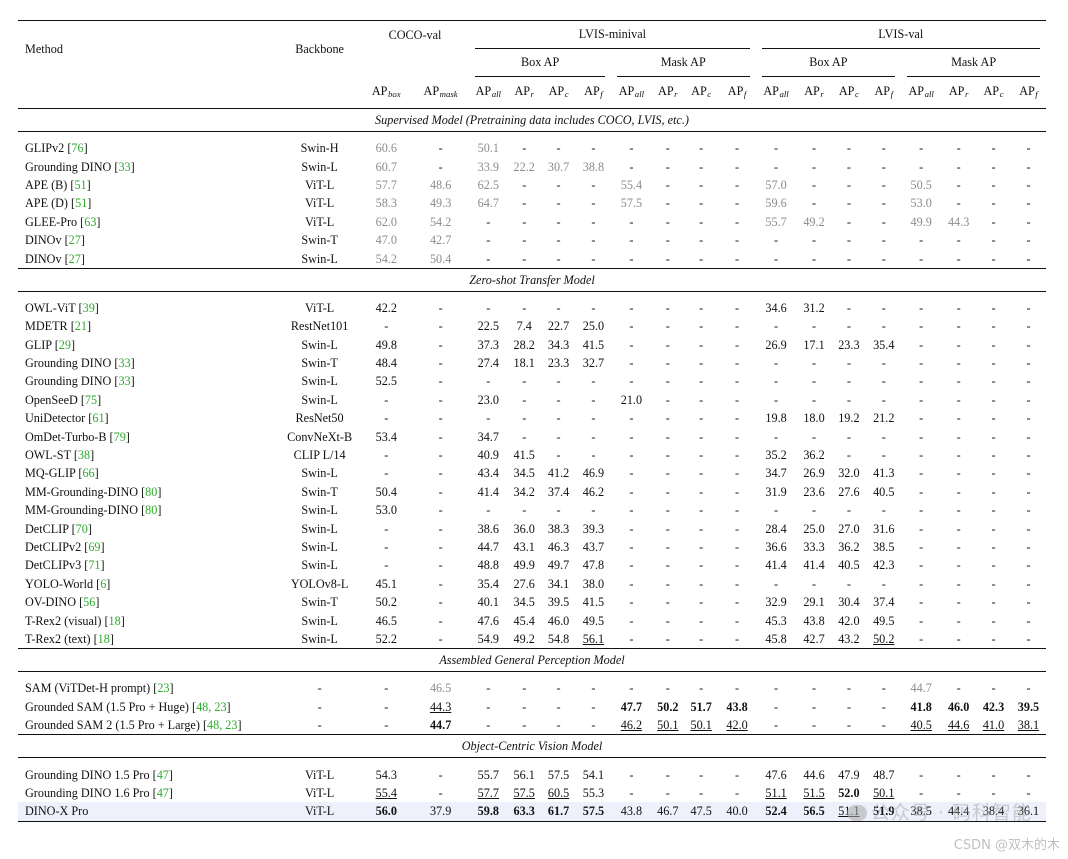 This screenshot has width=1068, height=859. Describe the element at coordinates (921, 221) in the screenshot. I see `value-cell: 49.9` at that location.